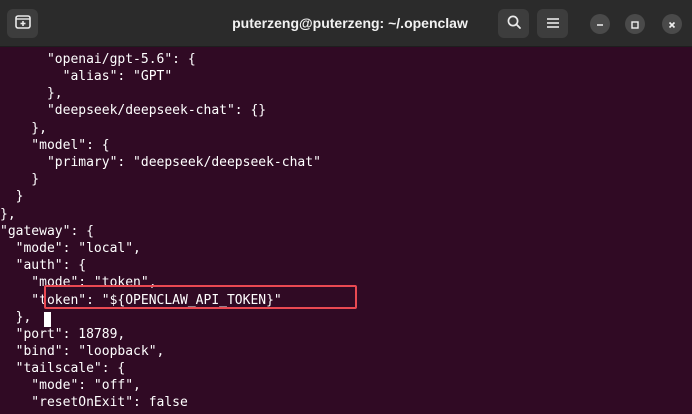  I want to click on close-icon, so click(672, 24).